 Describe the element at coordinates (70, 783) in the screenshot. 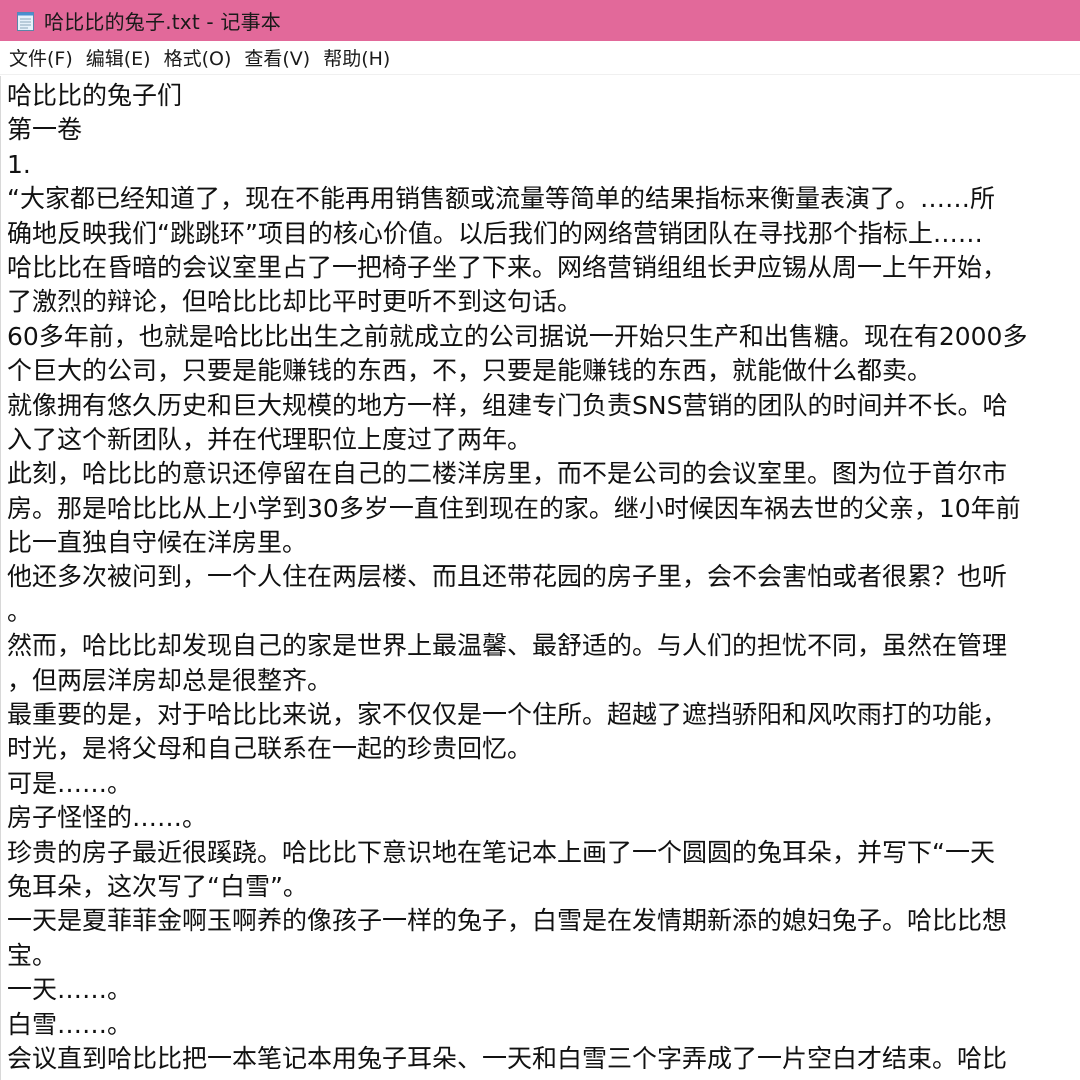

I see `text-line: 可是……。` at that location.